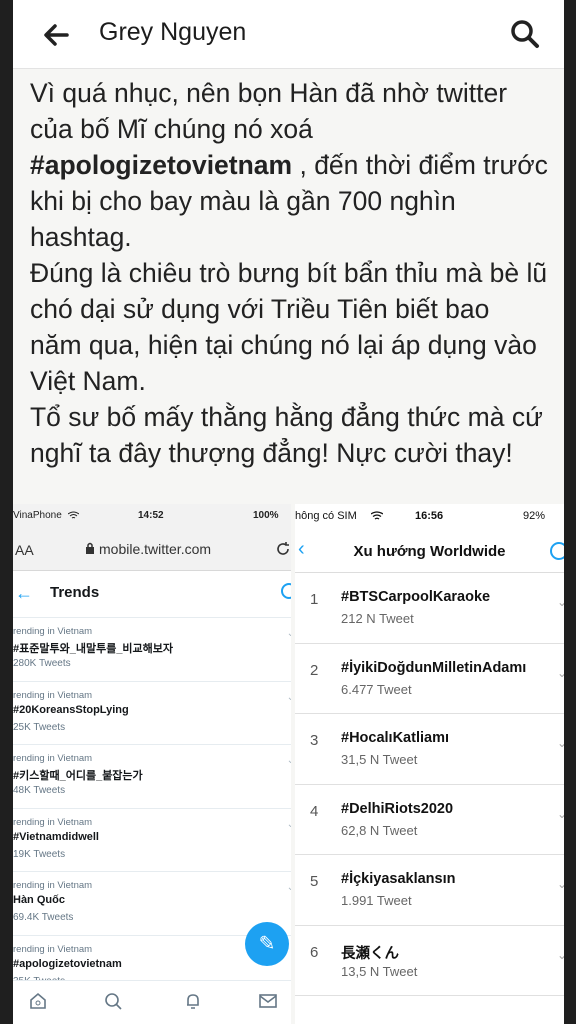 Image resolution: width=576 pixels, height=1024 pixels. I want to click on battery-level: 100%, so click(266, 515).